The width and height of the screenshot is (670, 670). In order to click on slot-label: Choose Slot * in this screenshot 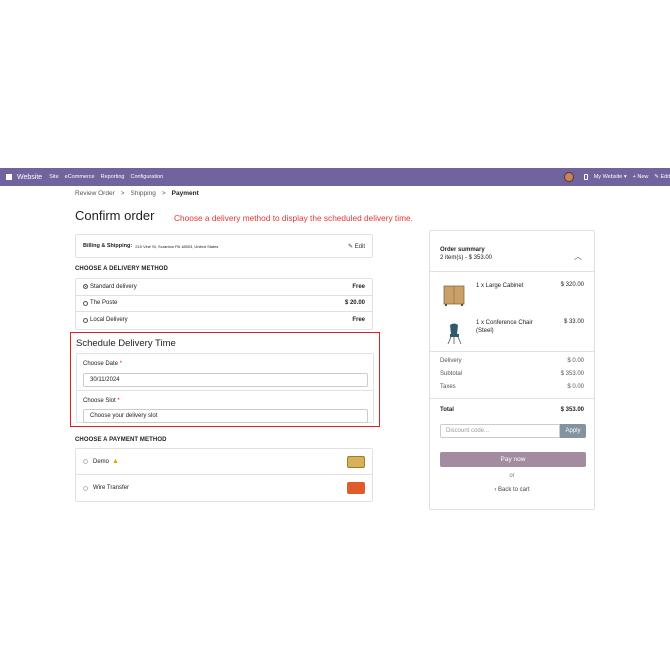, I will do `click(101, 401)`.